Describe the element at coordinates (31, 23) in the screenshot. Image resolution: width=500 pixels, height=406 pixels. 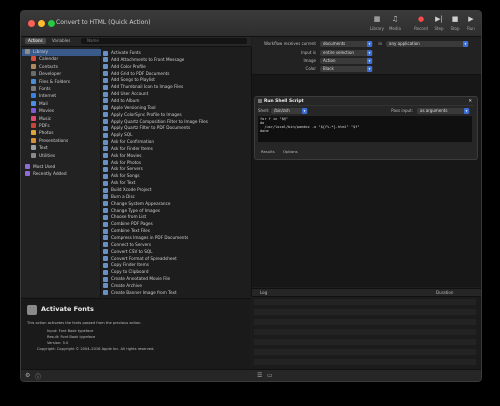
I see `close-window-button` at that location.